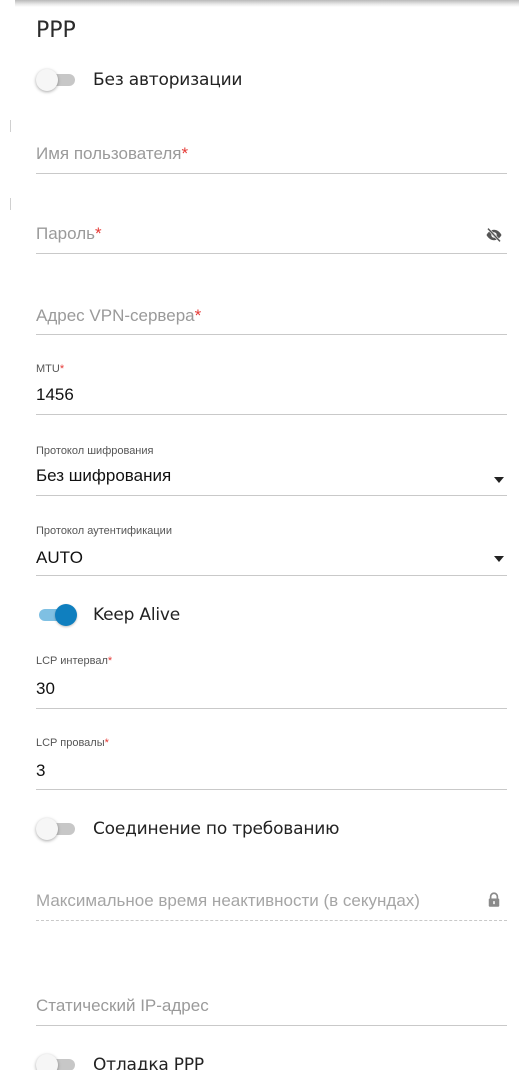 This screenshot has width=519, height=1070. Describe the element at coordinates (271, 237) in the screenshot. I see `password-field: Пароль*` at that location.